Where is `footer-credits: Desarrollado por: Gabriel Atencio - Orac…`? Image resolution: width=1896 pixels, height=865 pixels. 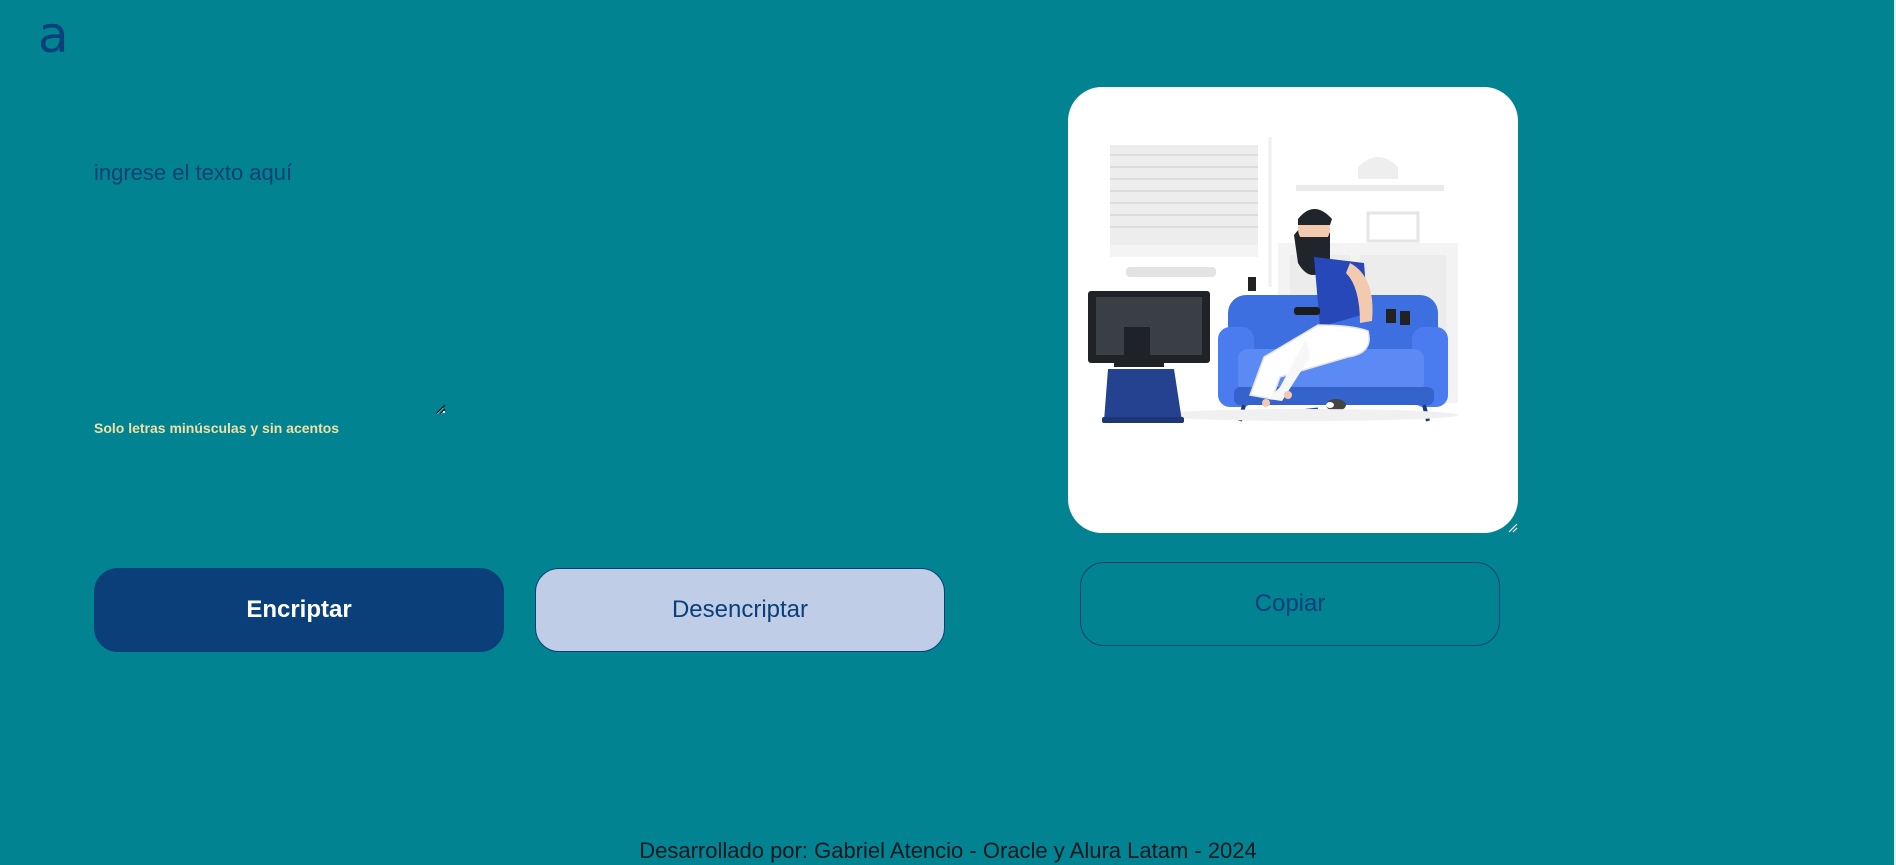 footer-credits: Desarrollado por: Gabriel Atencio - Orac… is located at coordinates (948, 850).